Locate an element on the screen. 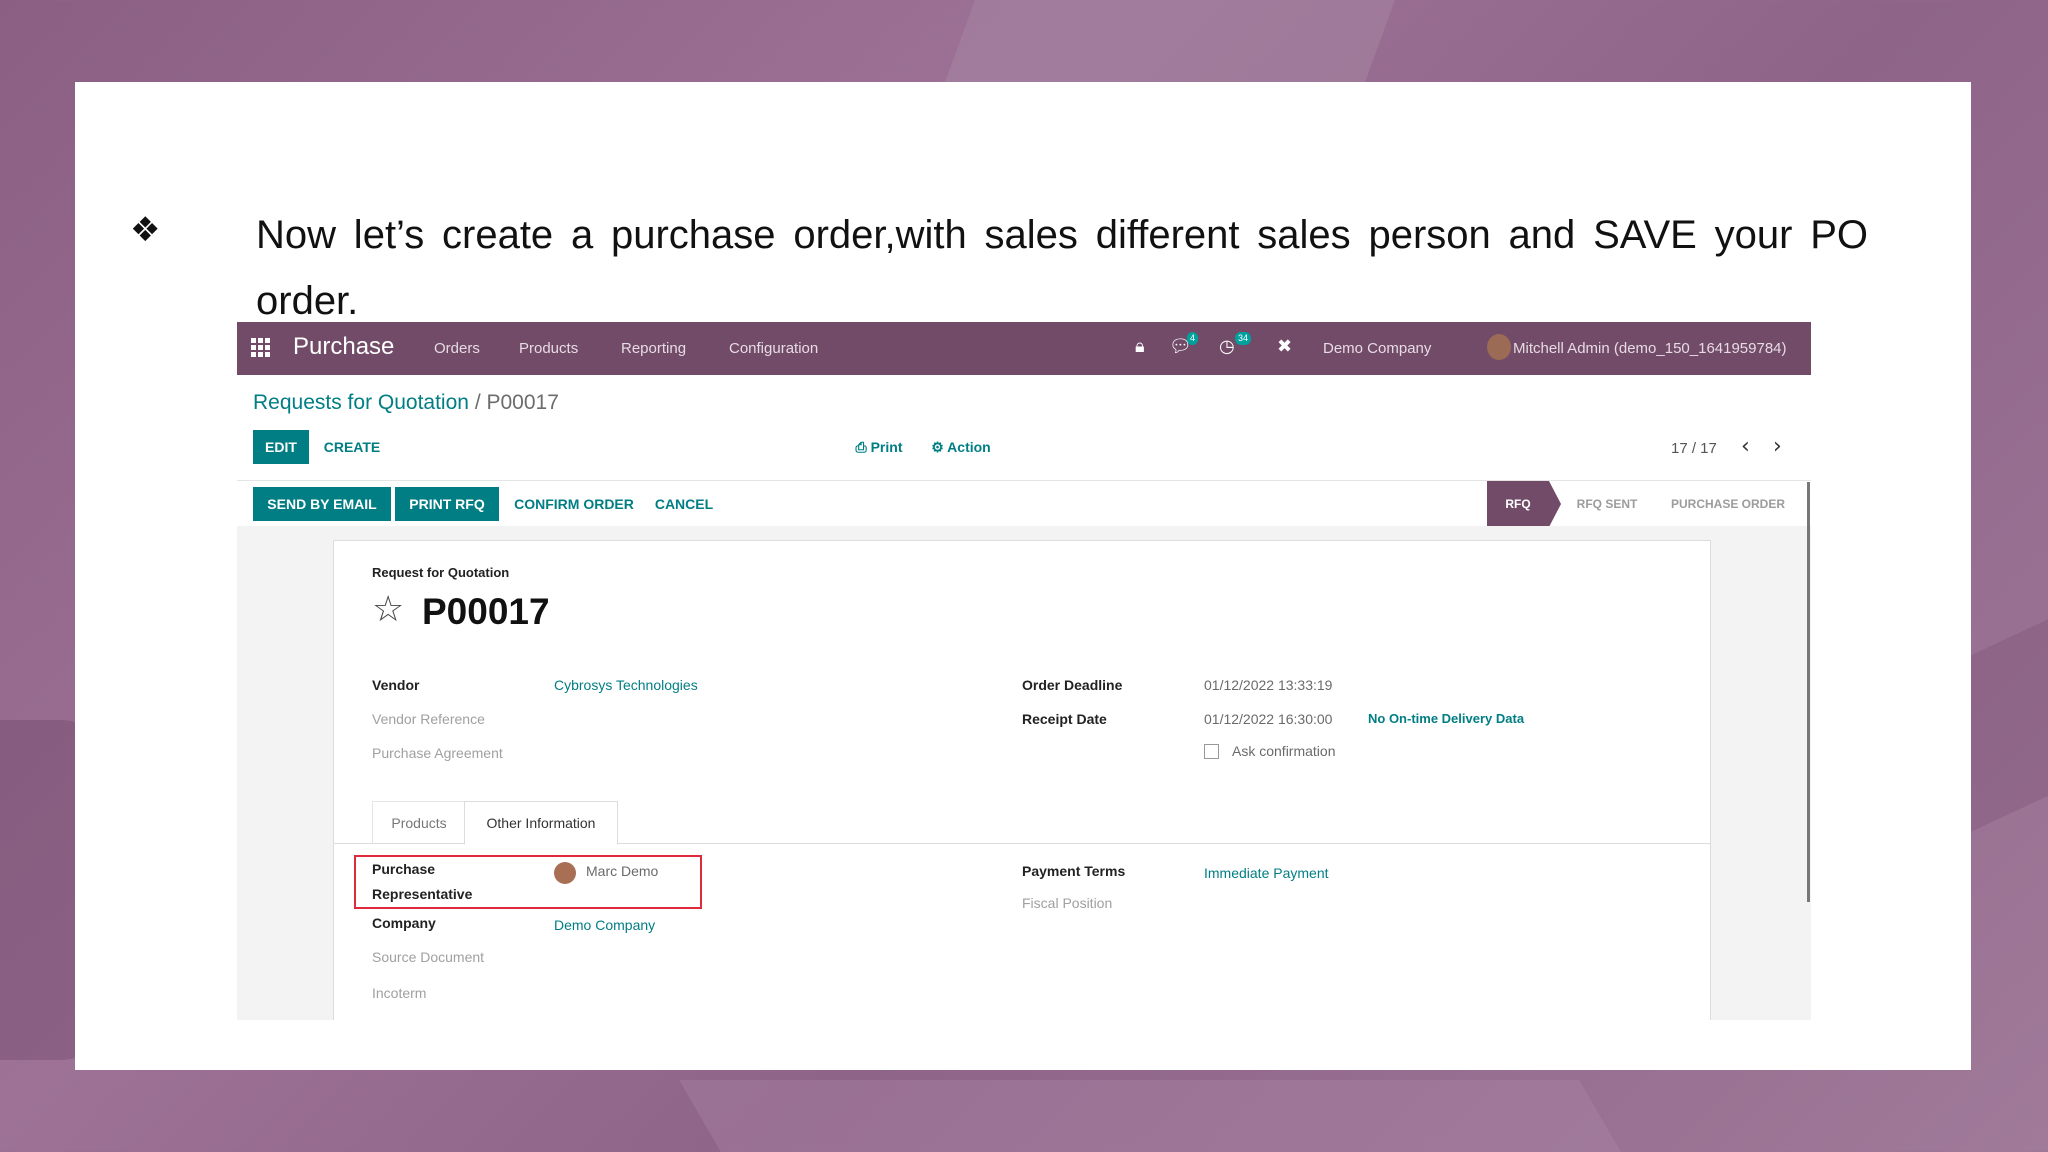 This screenshot has width=2048, height=1152. pager-next-icon: › is located at coordinates (1777, 446).